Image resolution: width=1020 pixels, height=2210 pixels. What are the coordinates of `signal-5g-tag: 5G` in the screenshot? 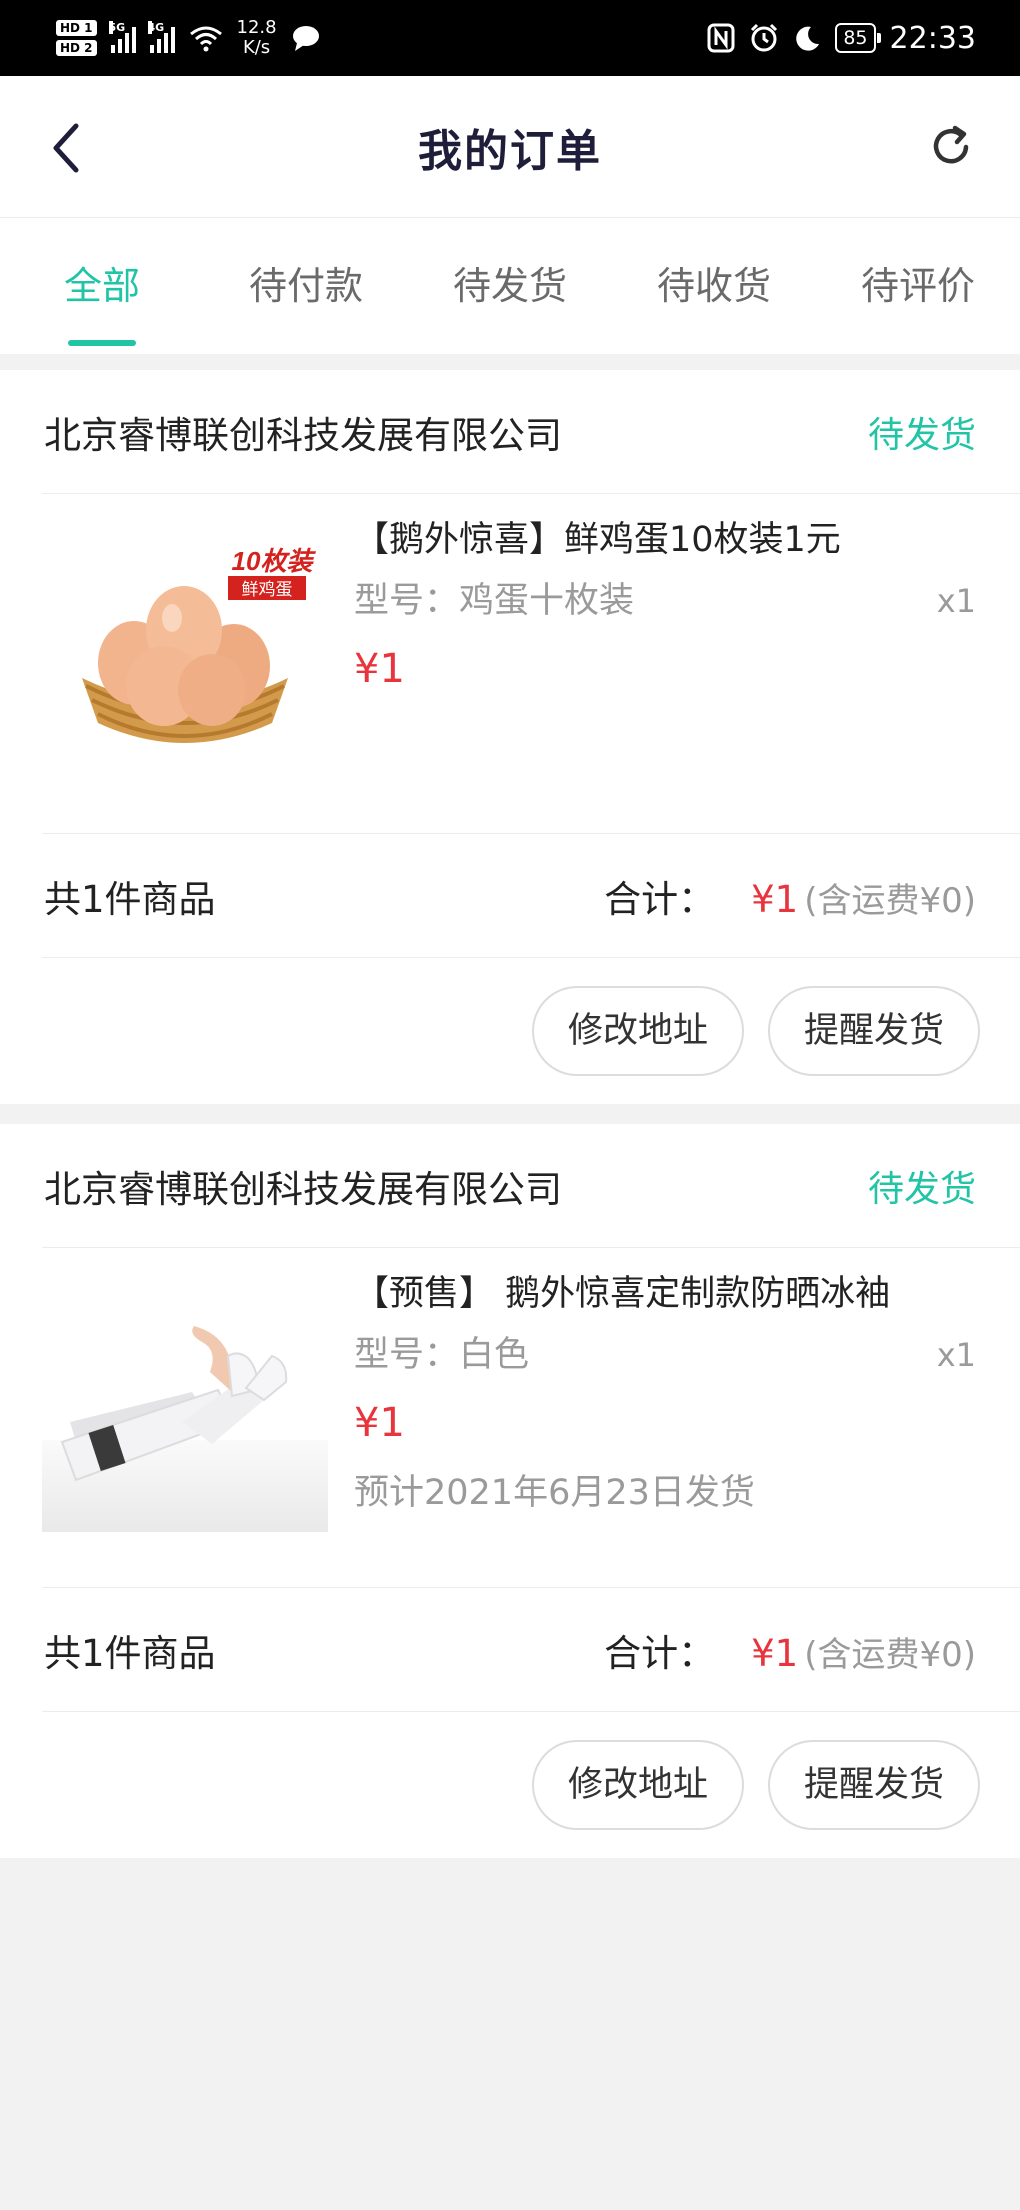 It's located at (117, 27).